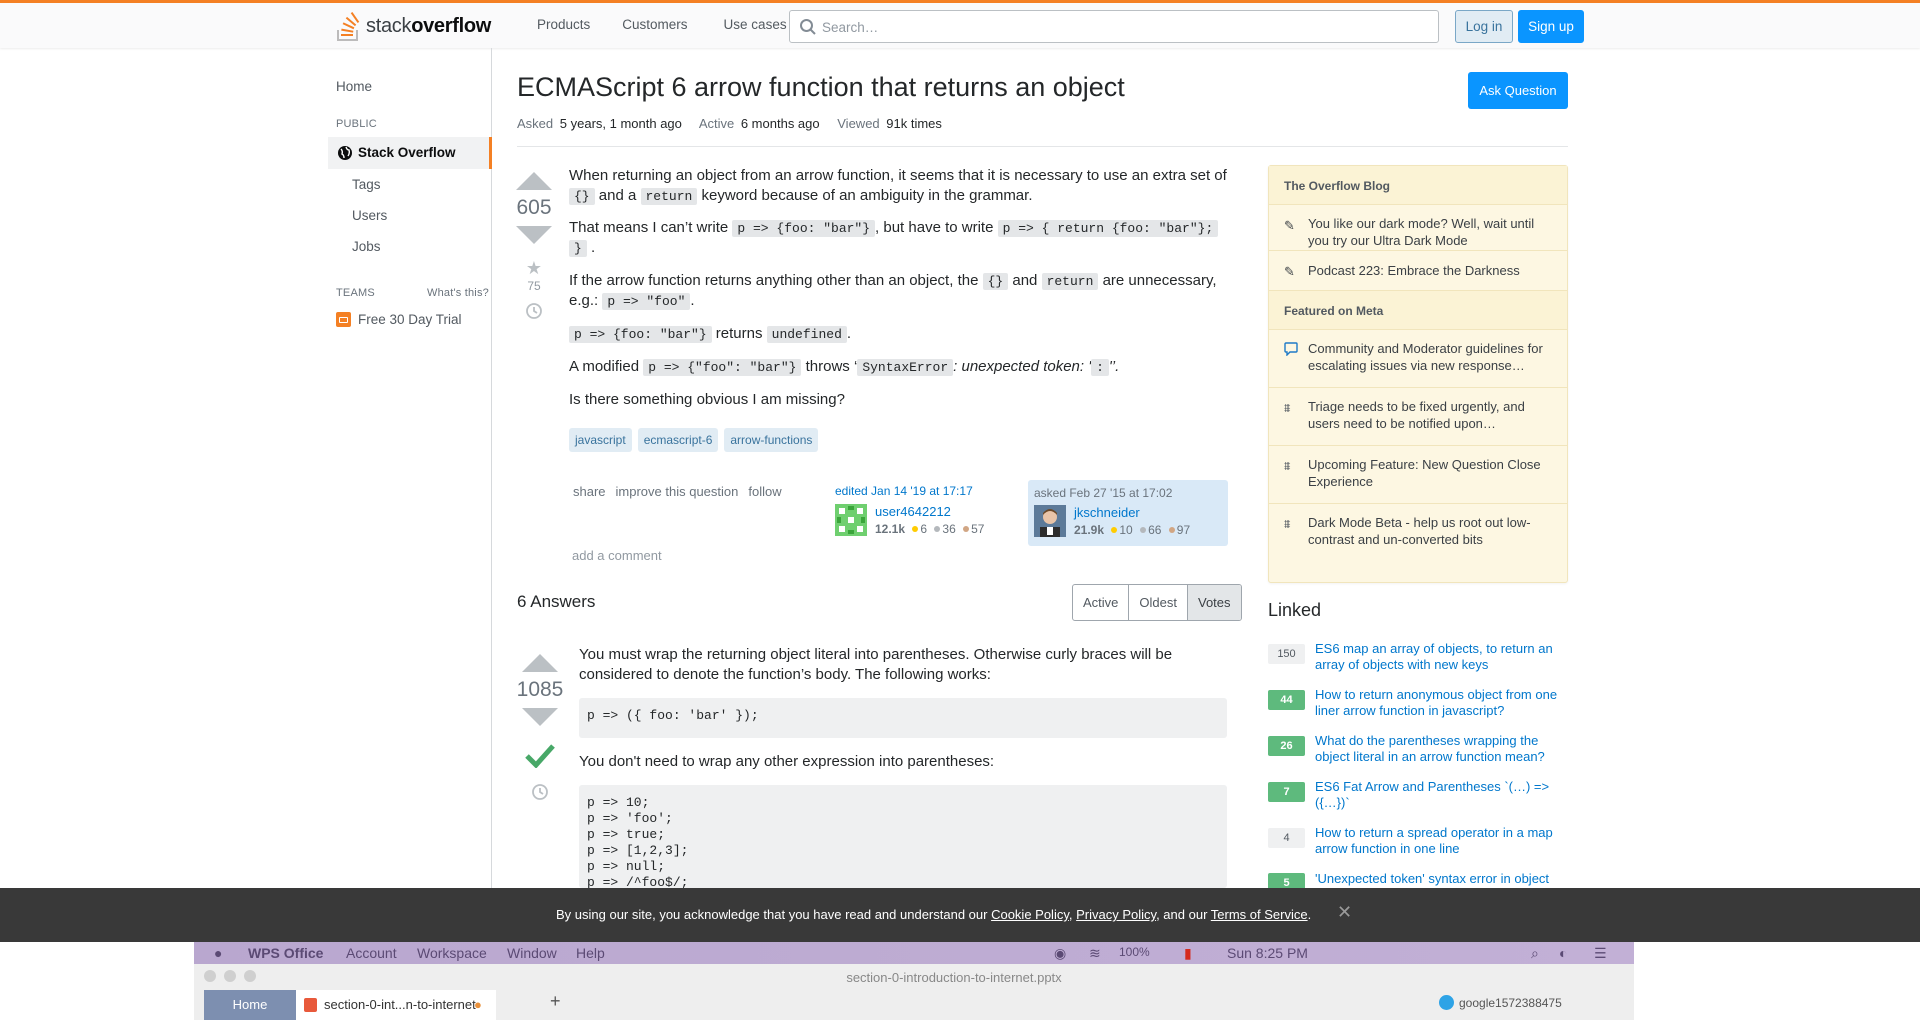  What do you see at coordinates (540, 730) in the screenshot?
I see `answer-vote-cell: 1085` at bounding box center [540, 730].